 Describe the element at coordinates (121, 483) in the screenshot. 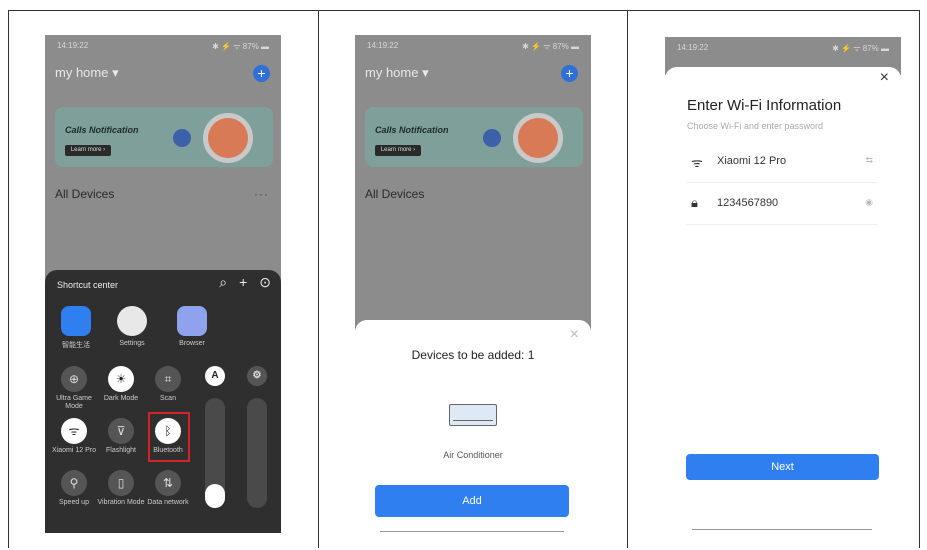

I see `vibration-icon: ▯` at that location.